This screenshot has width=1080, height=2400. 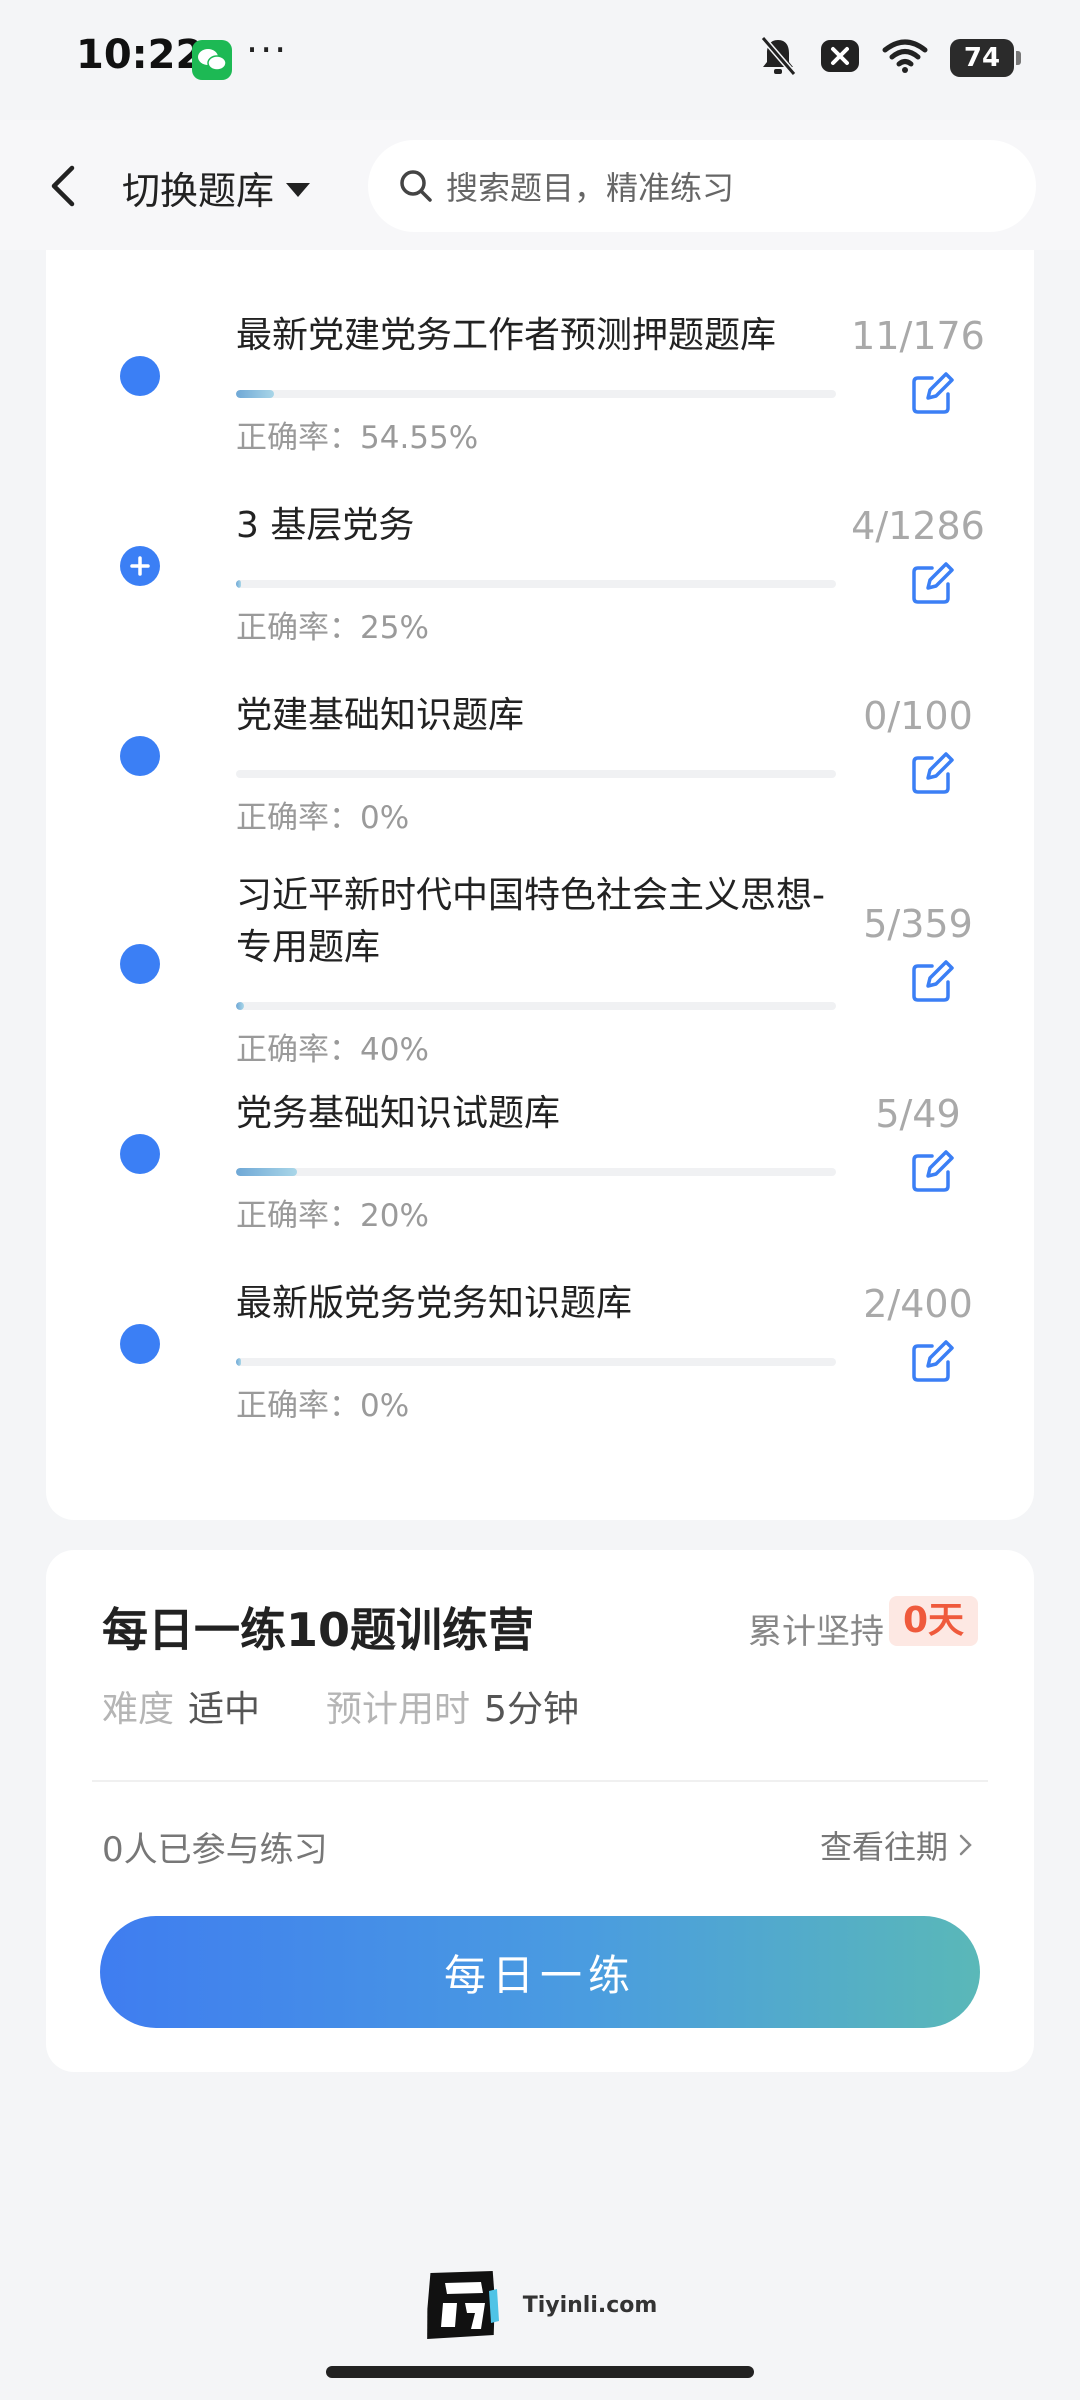 What do you see at coordinates (416, 186) in the screenshot?
I see `search-icon` at bounding box center [416, 186].